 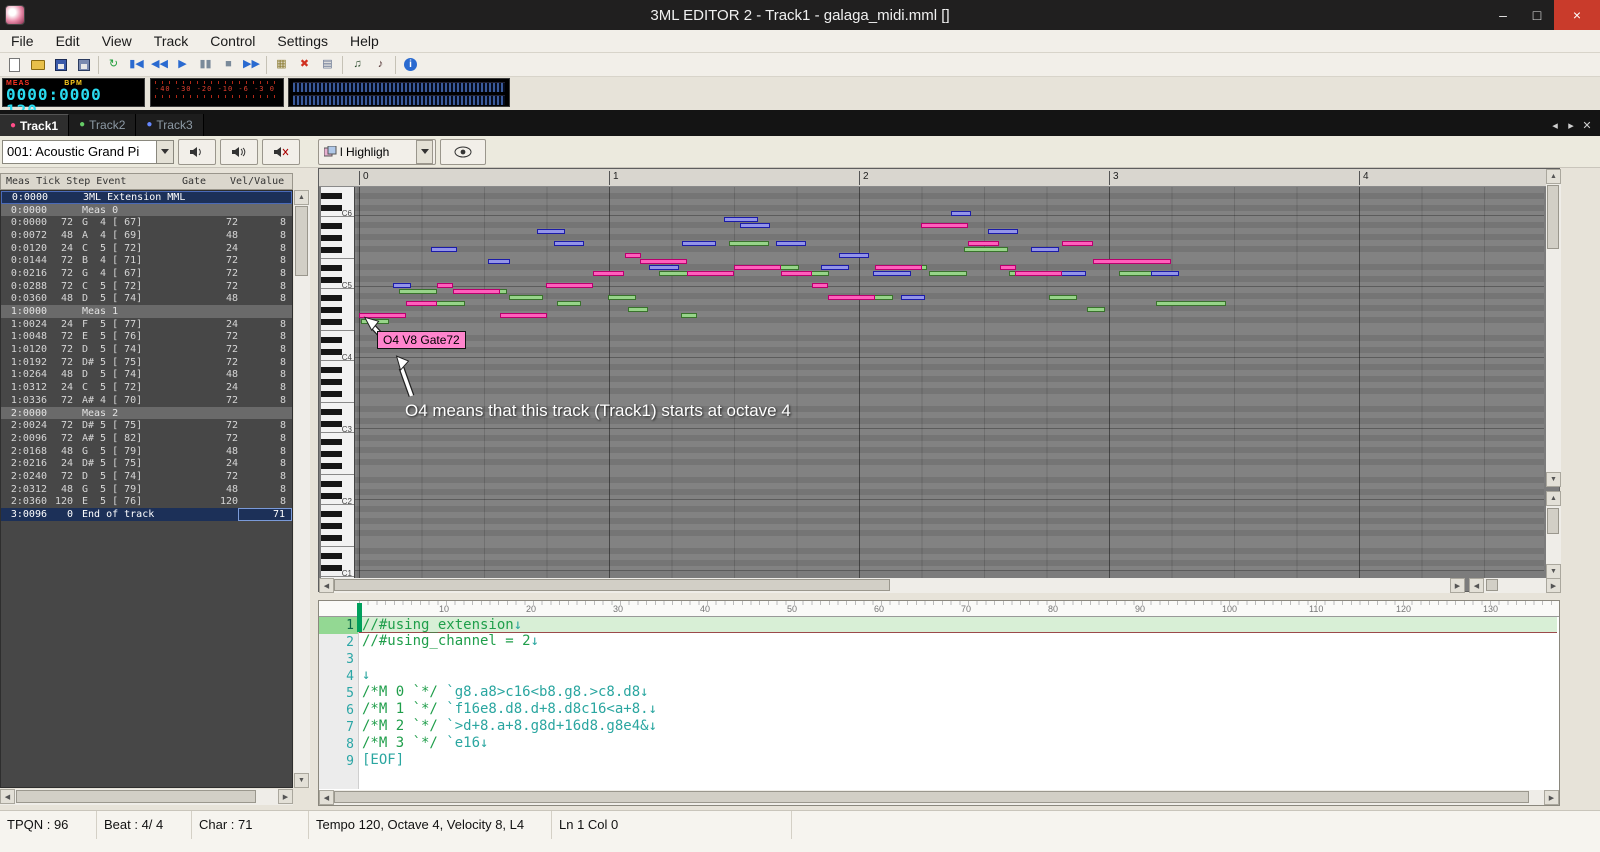 I want to click on event-row: 0:0144 72 B 4 [ 71] 72 8, so click(x=146, y=260).